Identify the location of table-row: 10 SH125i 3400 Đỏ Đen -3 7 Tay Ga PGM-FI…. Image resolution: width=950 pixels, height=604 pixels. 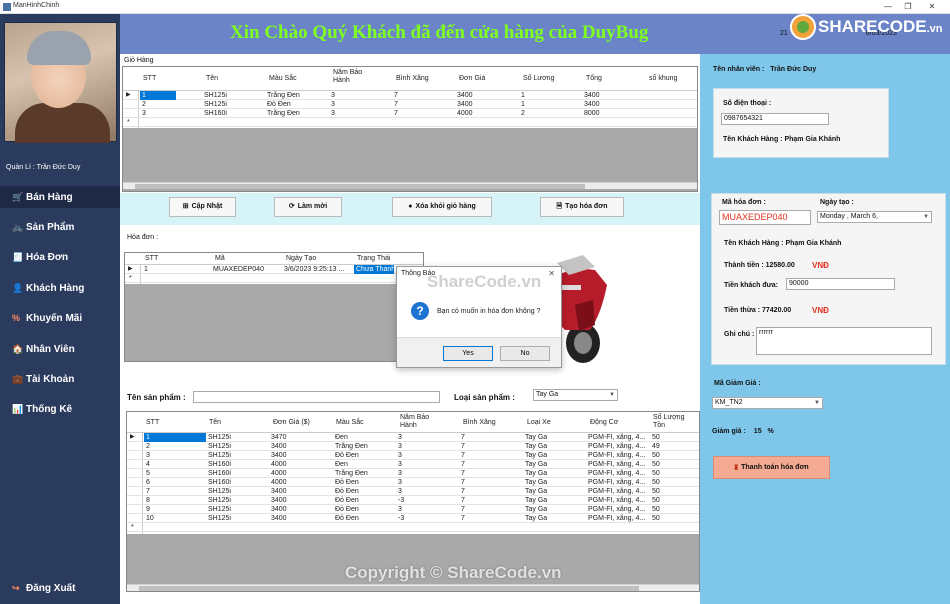
(413, 518).